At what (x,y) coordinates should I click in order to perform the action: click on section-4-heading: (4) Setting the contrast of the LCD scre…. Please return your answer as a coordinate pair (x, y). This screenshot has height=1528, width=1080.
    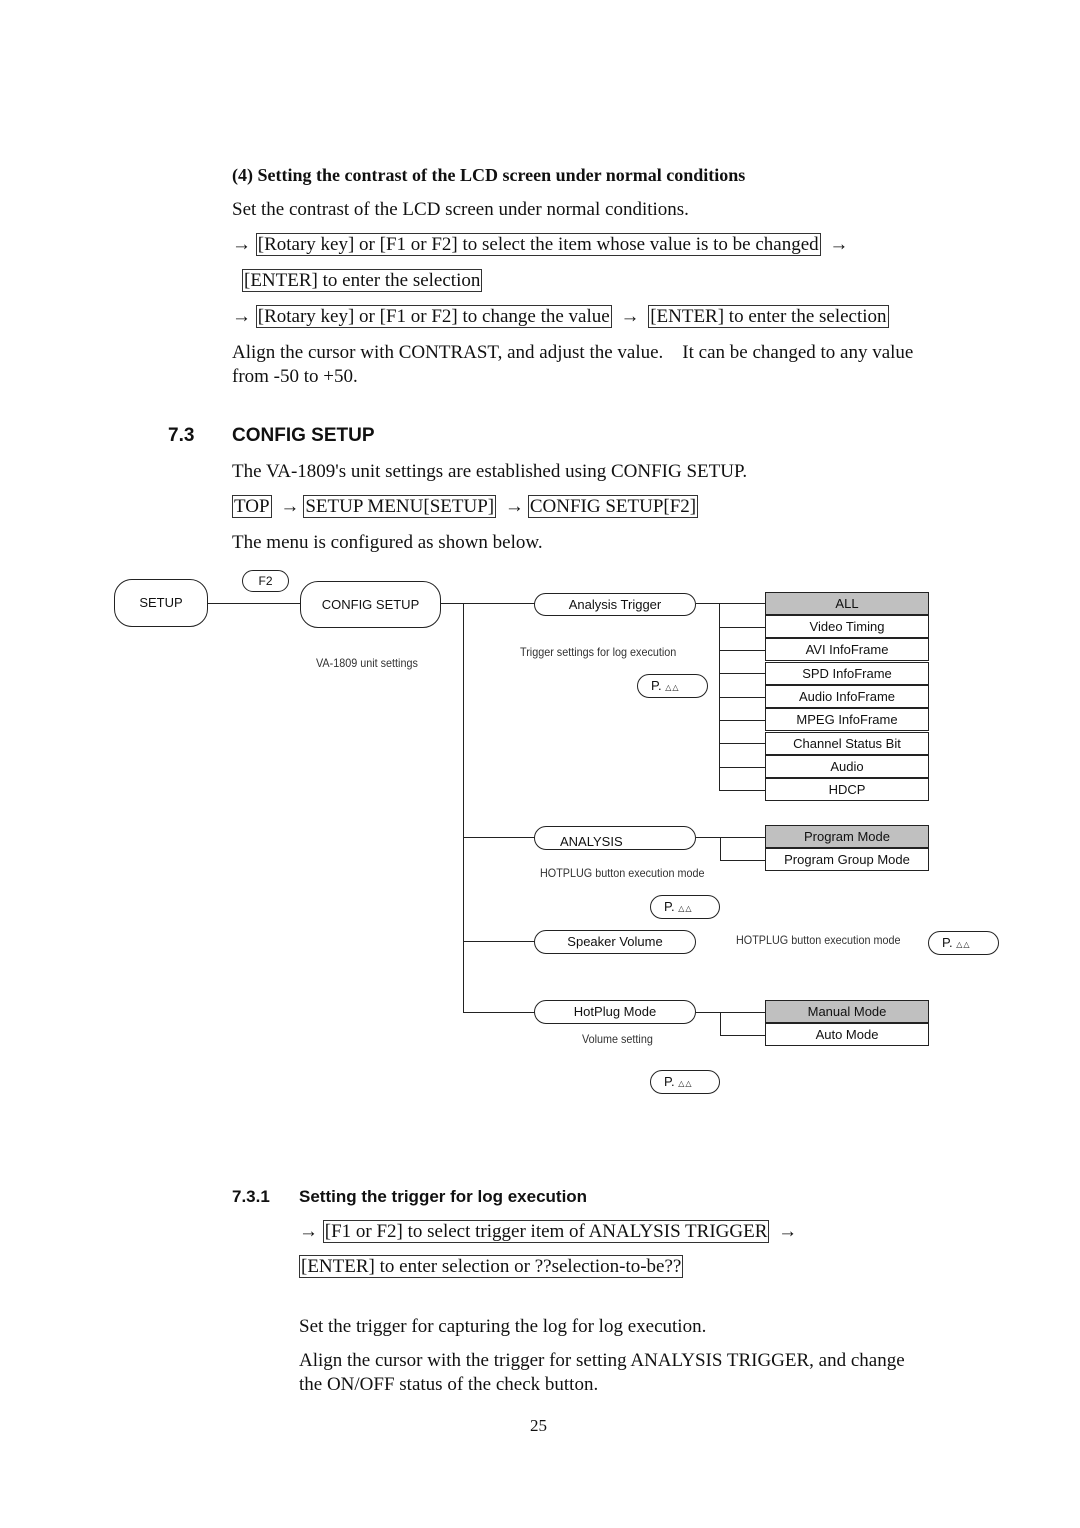
    Looking at the image, I should click on (489, 175).